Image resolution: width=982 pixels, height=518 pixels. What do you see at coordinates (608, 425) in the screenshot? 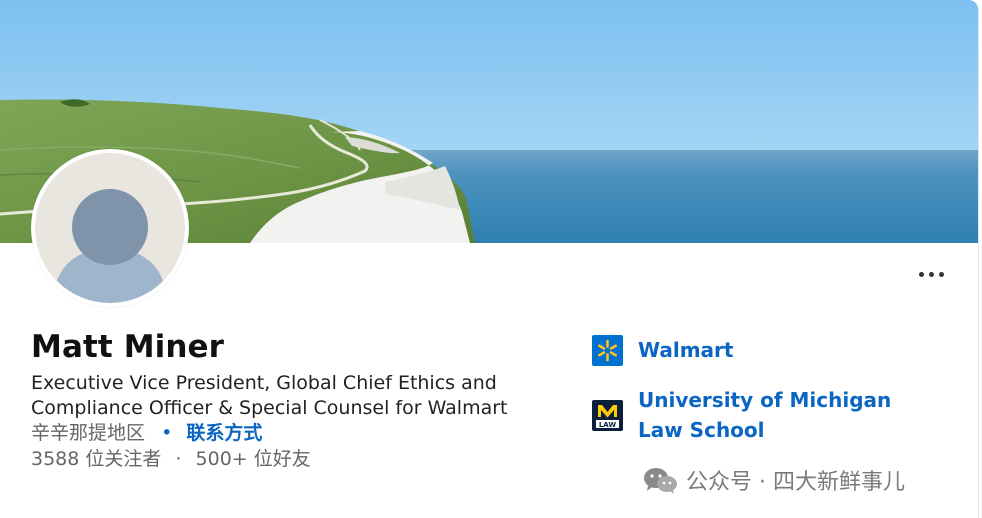
I see `svg-text: LAW` at bounding box center [608, 425].